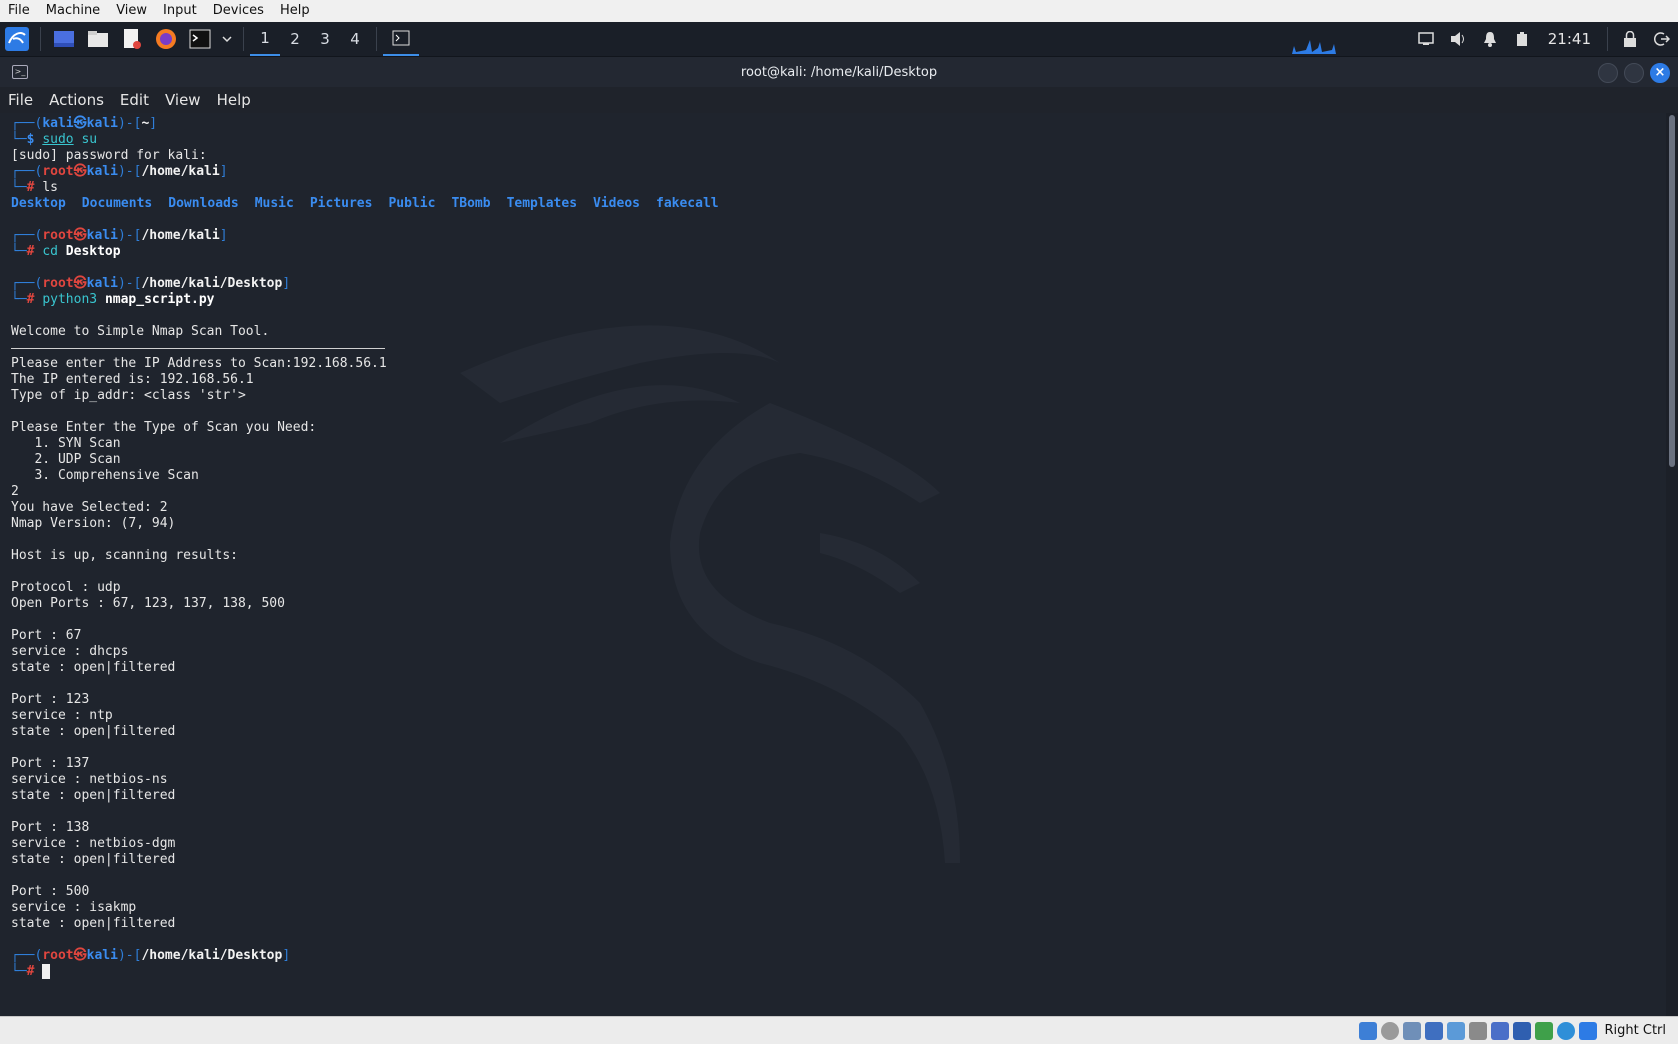 Image resolution: width=1678 pixels, height=1044 pixels. What do you see at coordinates (134, 100) in the screenshot?
I see `terminal-menu-edit: Edit` at bounding box center [134, 100].